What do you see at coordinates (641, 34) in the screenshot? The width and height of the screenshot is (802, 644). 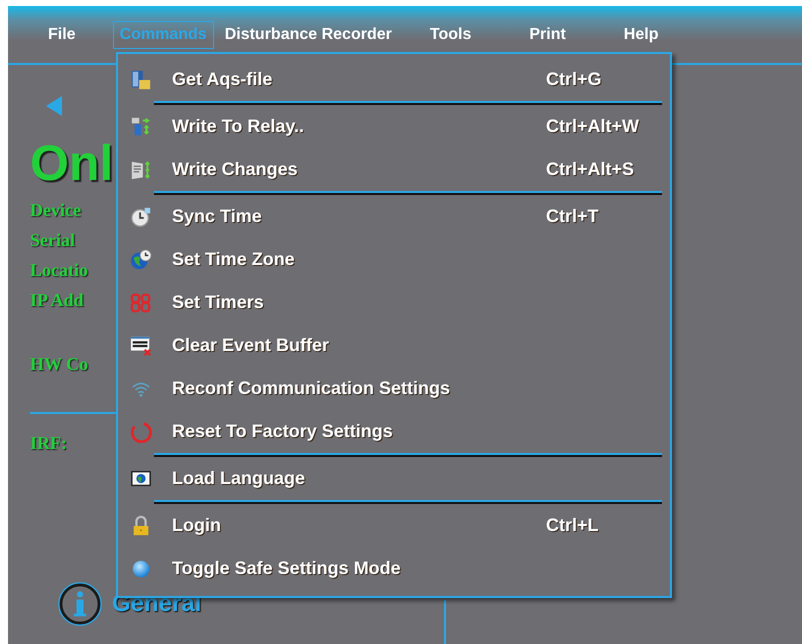 I see `menu-title: Help` at bounding box center [641, 34].